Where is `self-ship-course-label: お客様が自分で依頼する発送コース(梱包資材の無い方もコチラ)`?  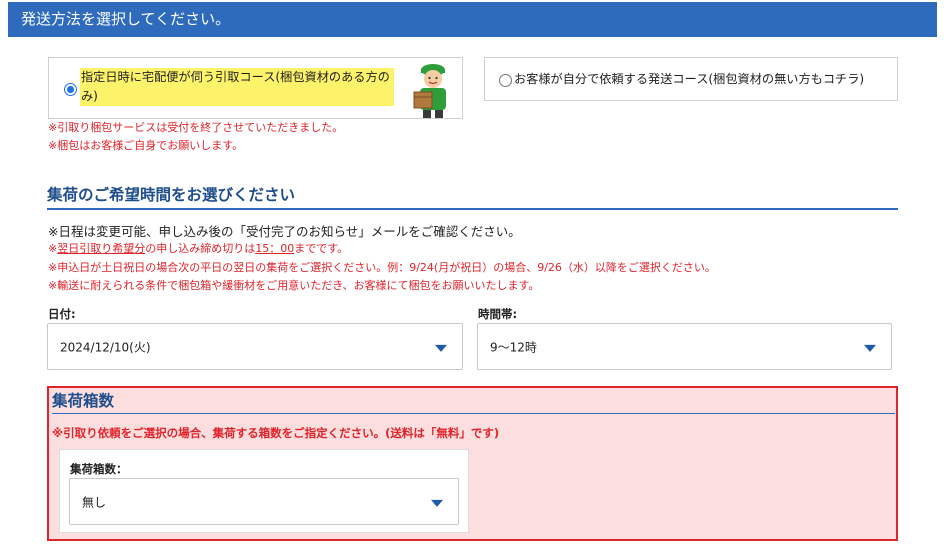
self-ship-course-label: お客様が自分で依頼する発送コース(梱包資材の無い方もコチラ) is located at coordinates (689, 79).